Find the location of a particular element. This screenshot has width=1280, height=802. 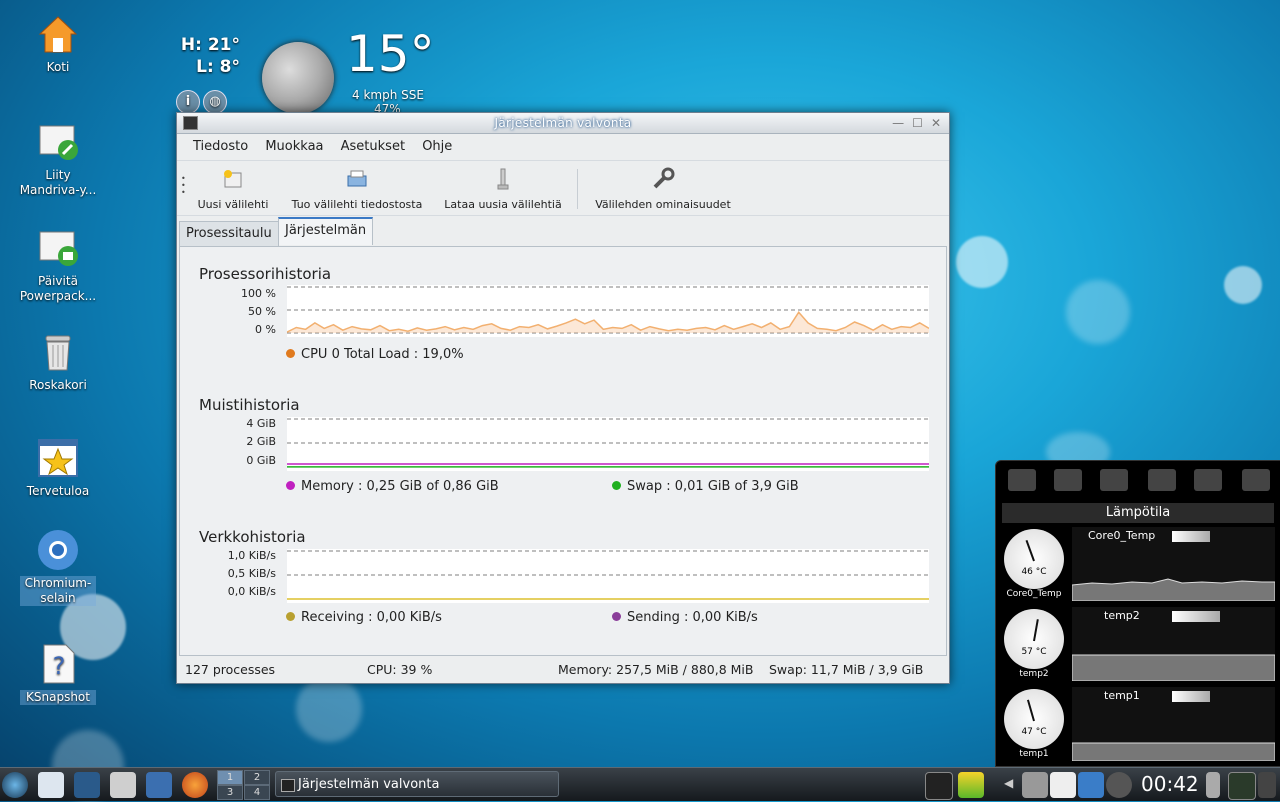

weather-high-low: H: 21° L: 8° is located at coordinates (209, 56).